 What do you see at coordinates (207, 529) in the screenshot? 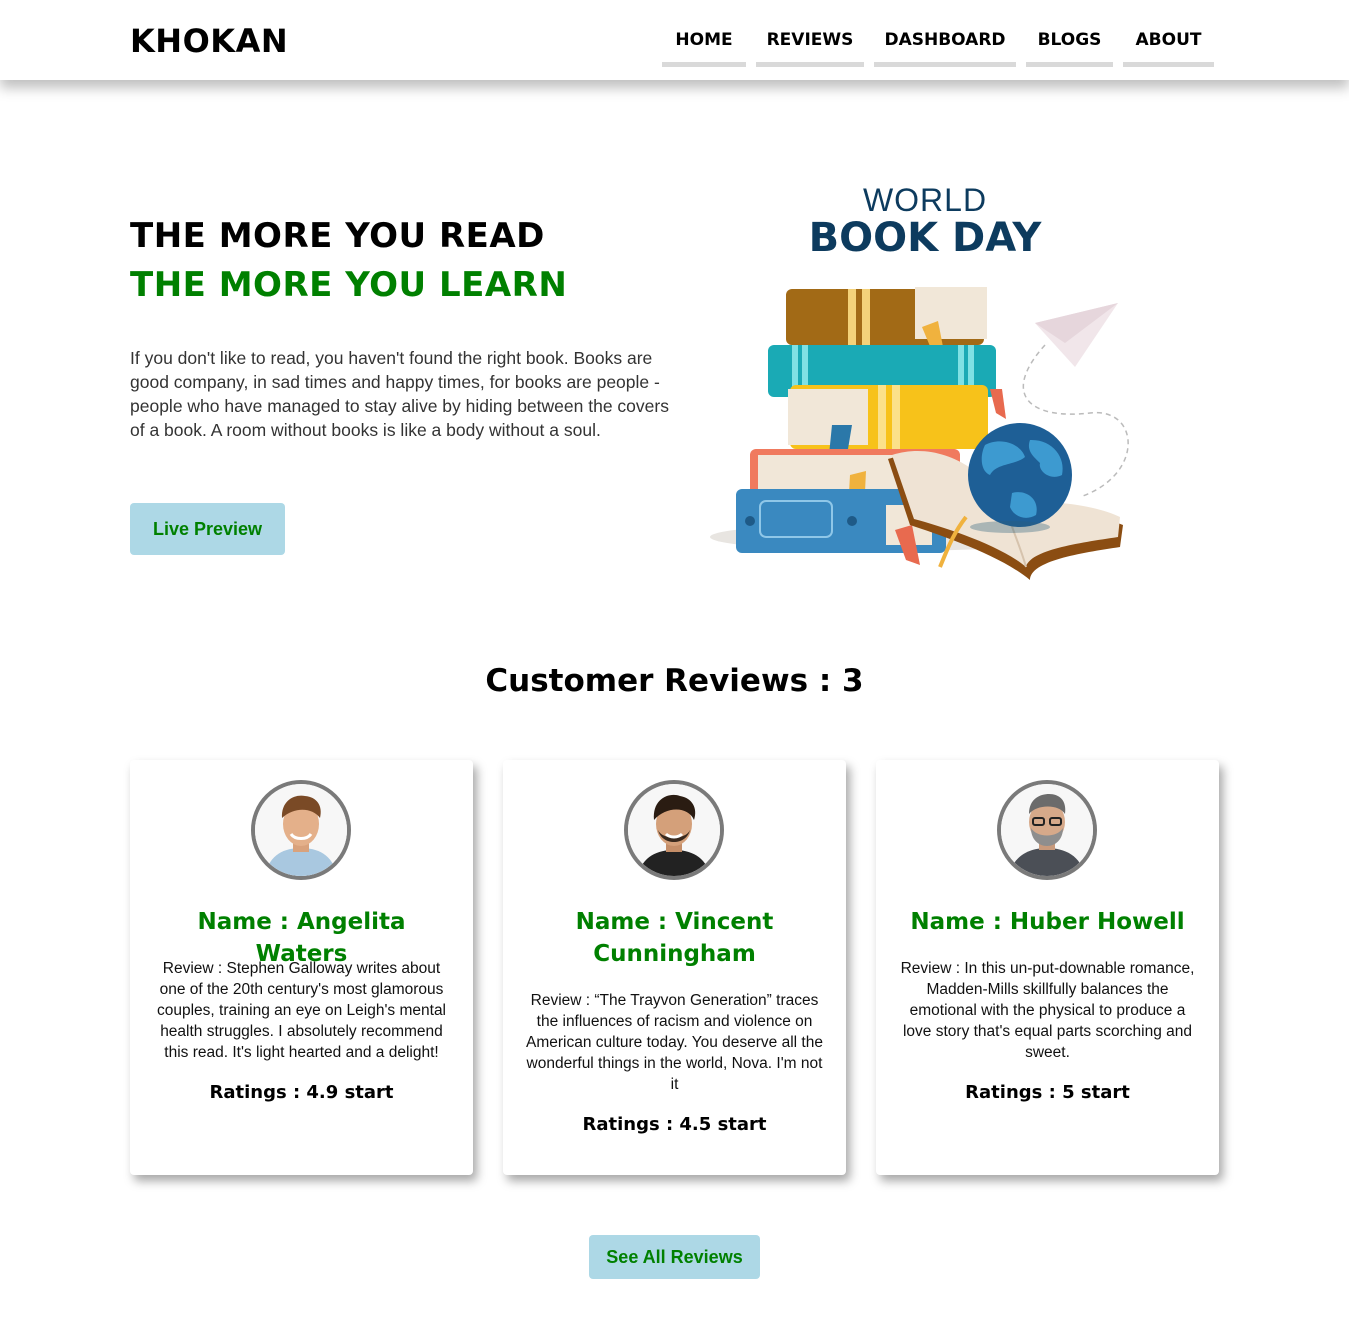
I see `live-preview-button: Live Preview` at bounding box center [207, 529].